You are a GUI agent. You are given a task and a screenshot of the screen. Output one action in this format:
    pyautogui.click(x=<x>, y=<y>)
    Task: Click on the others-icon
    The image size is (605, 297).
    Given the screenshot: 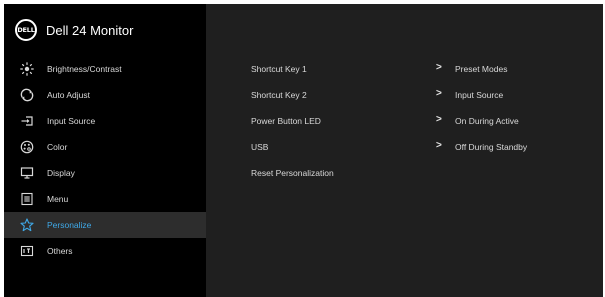 What is the action you would take?
    pyautogui.click(x=27, y=251)
    